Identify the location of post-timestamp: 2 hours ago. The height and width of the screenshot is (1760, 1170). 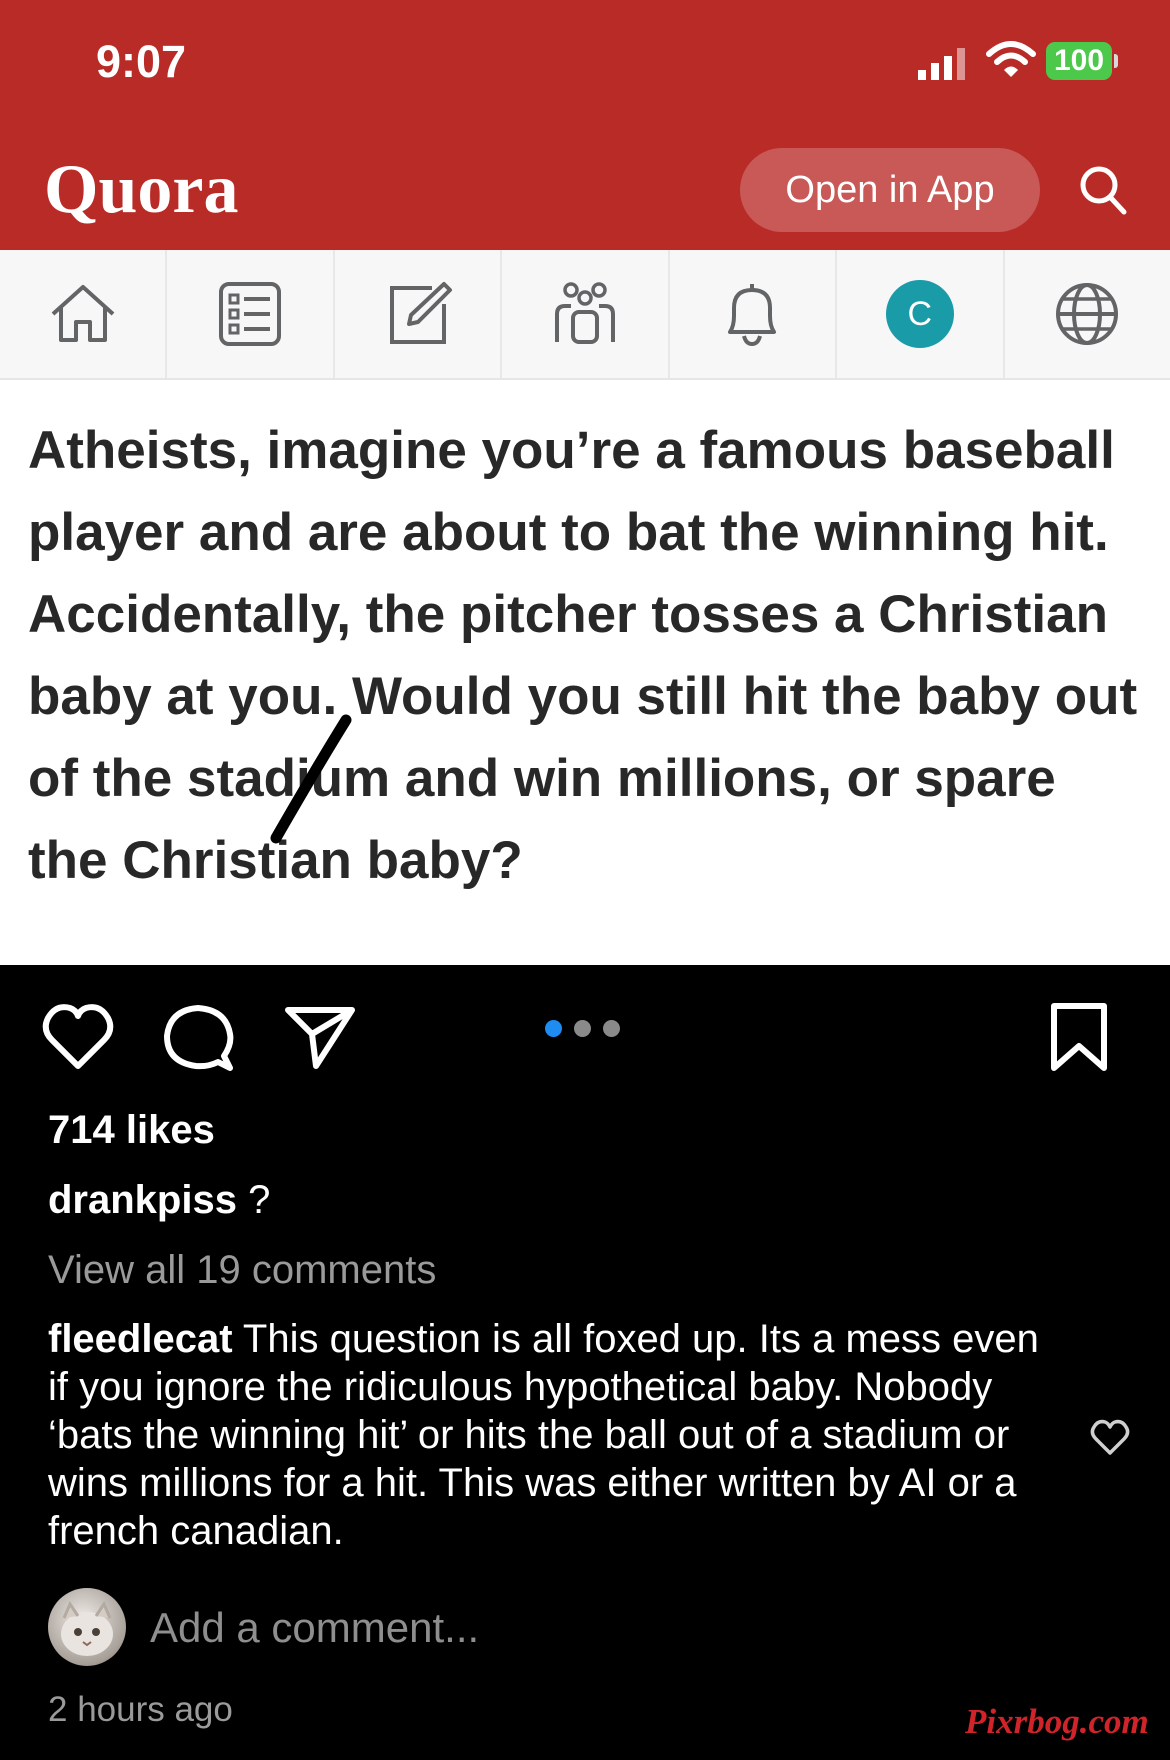
(140, 1709).